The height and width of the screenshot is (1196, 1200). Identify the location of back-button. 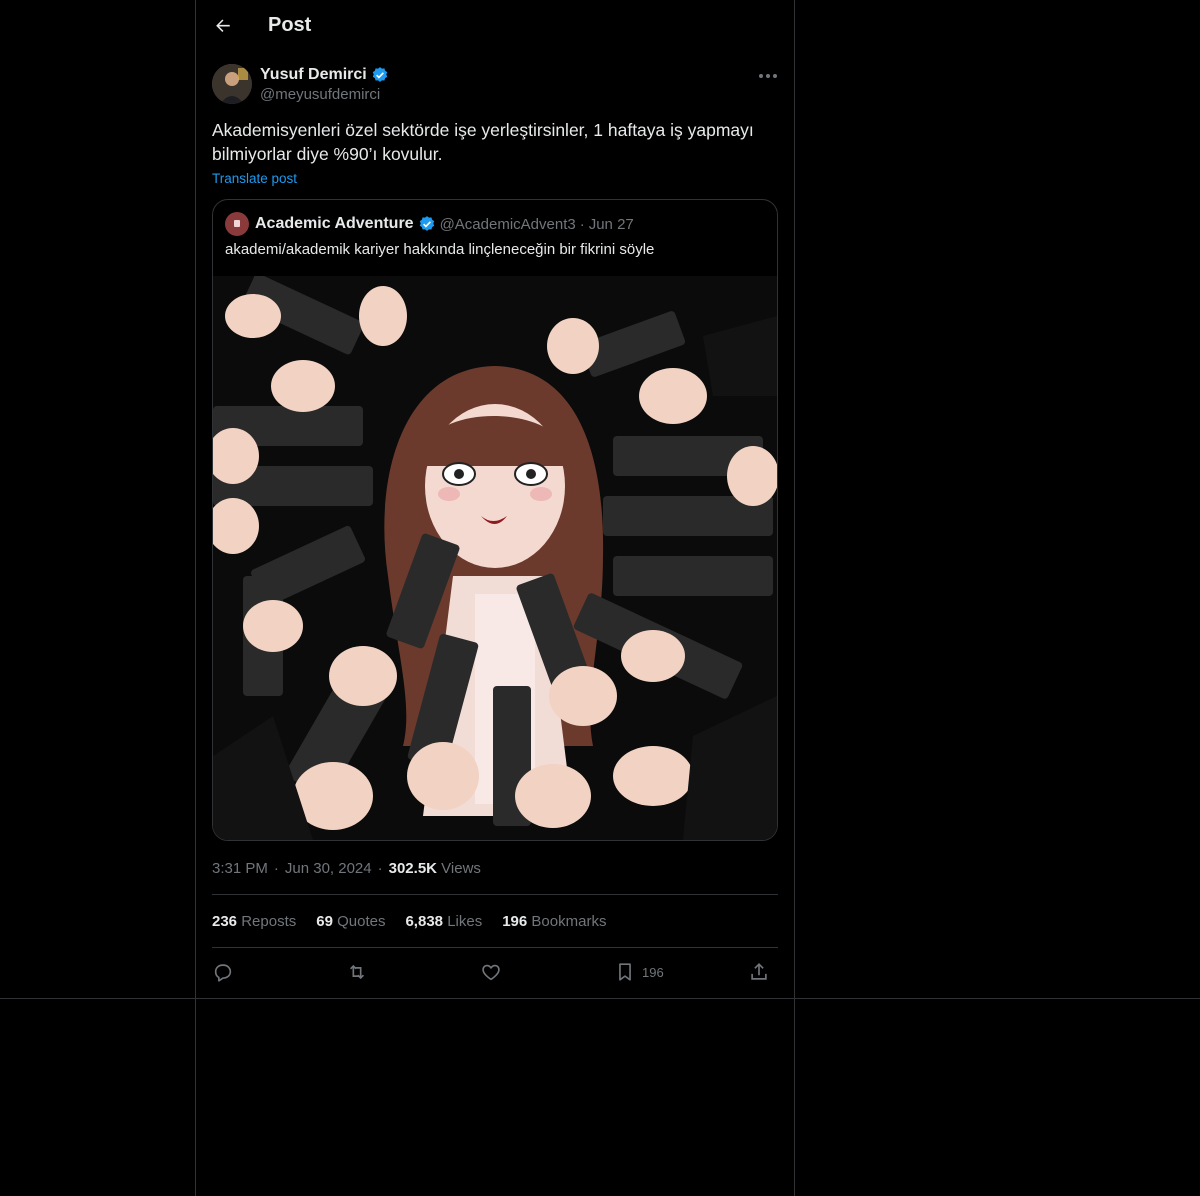
(224, 26).